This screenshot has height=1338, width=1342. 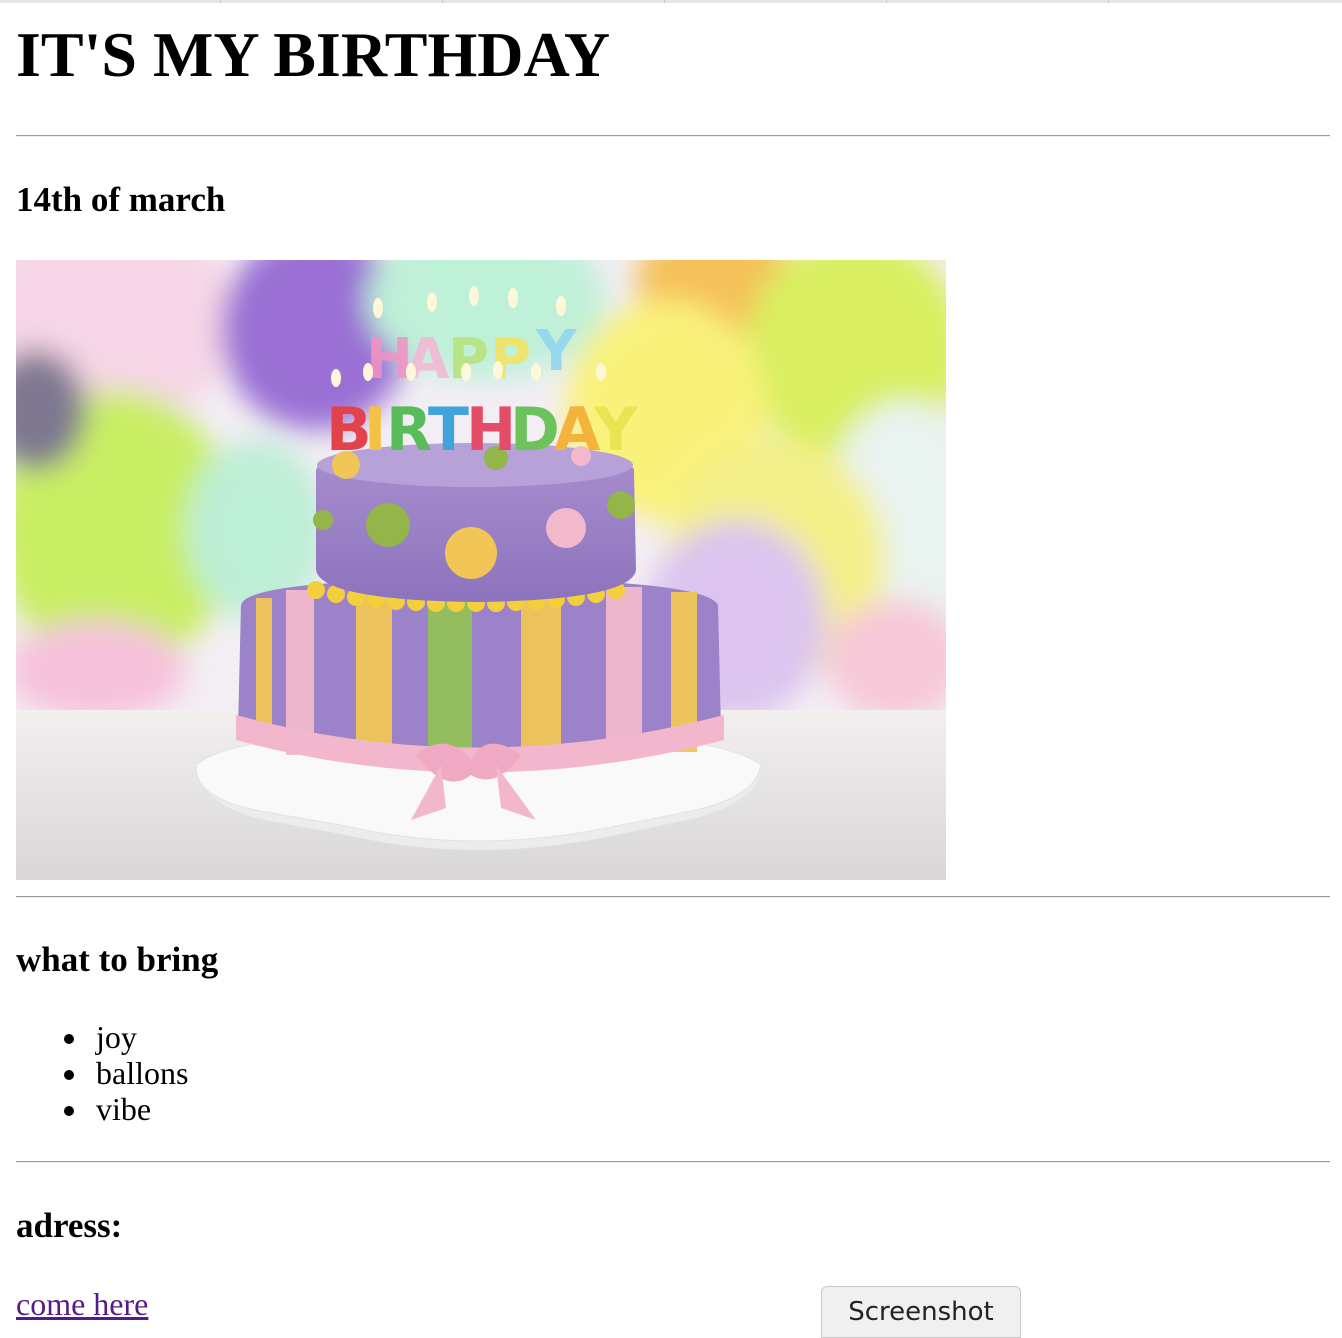 I want to click on list-item: vibe, so click(x=102, y=1109).